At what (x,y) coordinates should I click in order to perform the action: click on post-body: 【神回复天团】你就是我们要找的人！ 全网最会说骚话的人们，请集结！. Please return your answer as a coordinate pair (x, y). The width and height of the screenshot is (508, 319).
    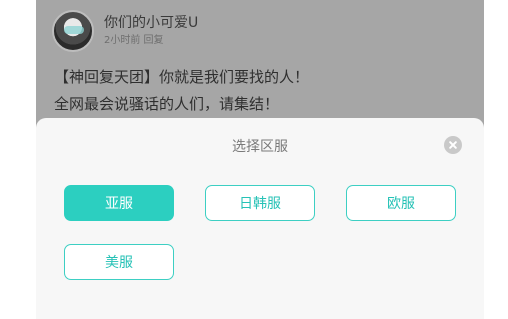
    Looking at the image, I should click on (264, 91).